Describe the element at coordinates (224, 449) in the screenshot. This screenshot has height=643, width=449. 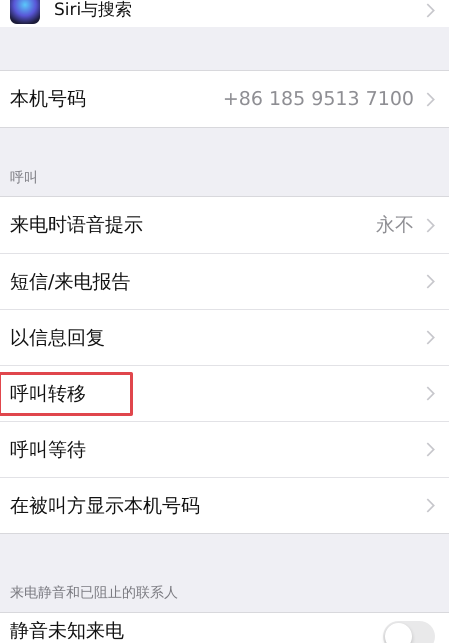
I see `settings-row: 呼叫等待` at that location.